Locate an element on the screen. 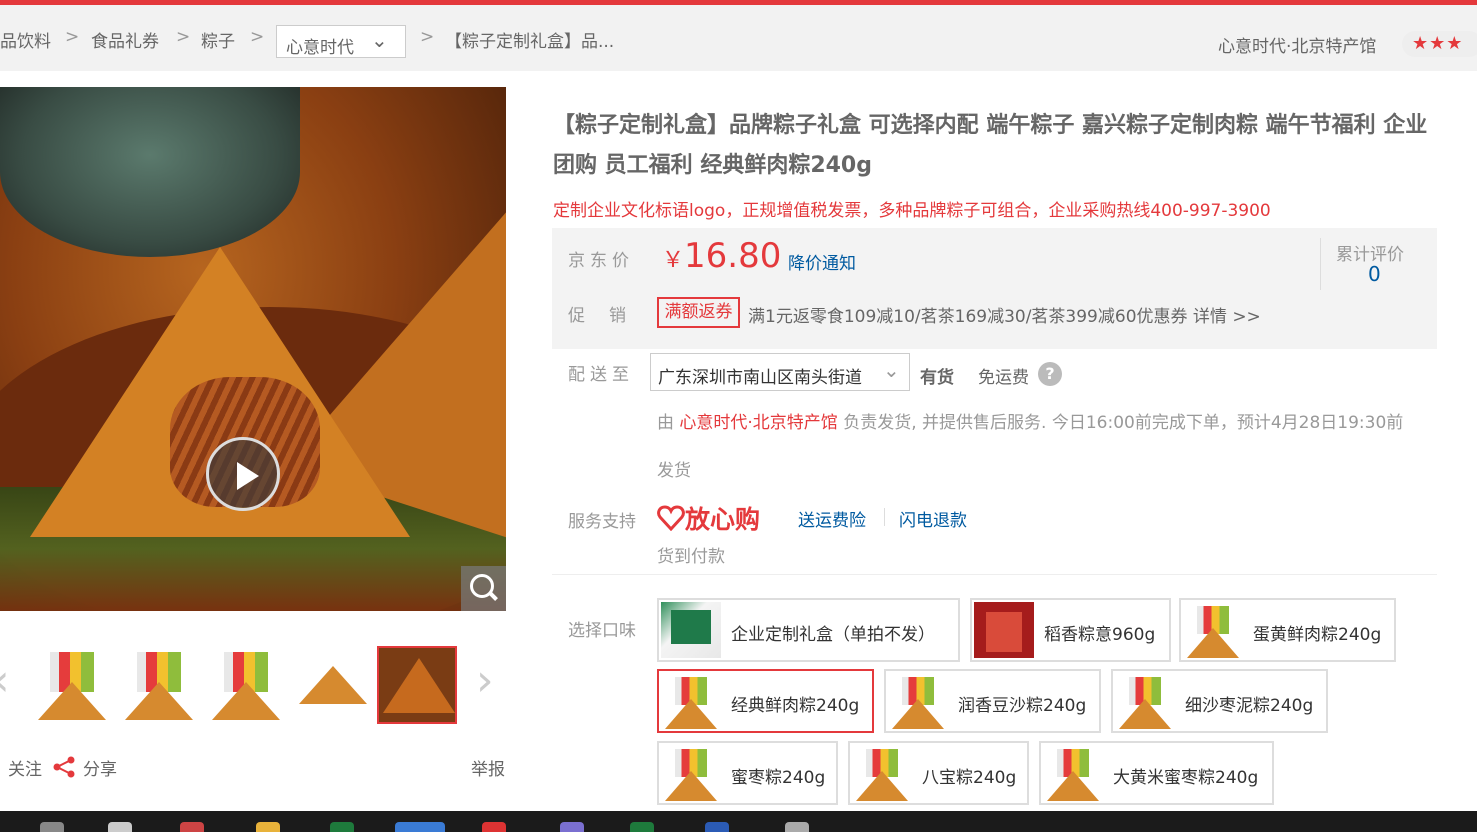 The width and height of the screenshot is (1477, 832). price-label: 京东价 is located at coordinates (601, 261).